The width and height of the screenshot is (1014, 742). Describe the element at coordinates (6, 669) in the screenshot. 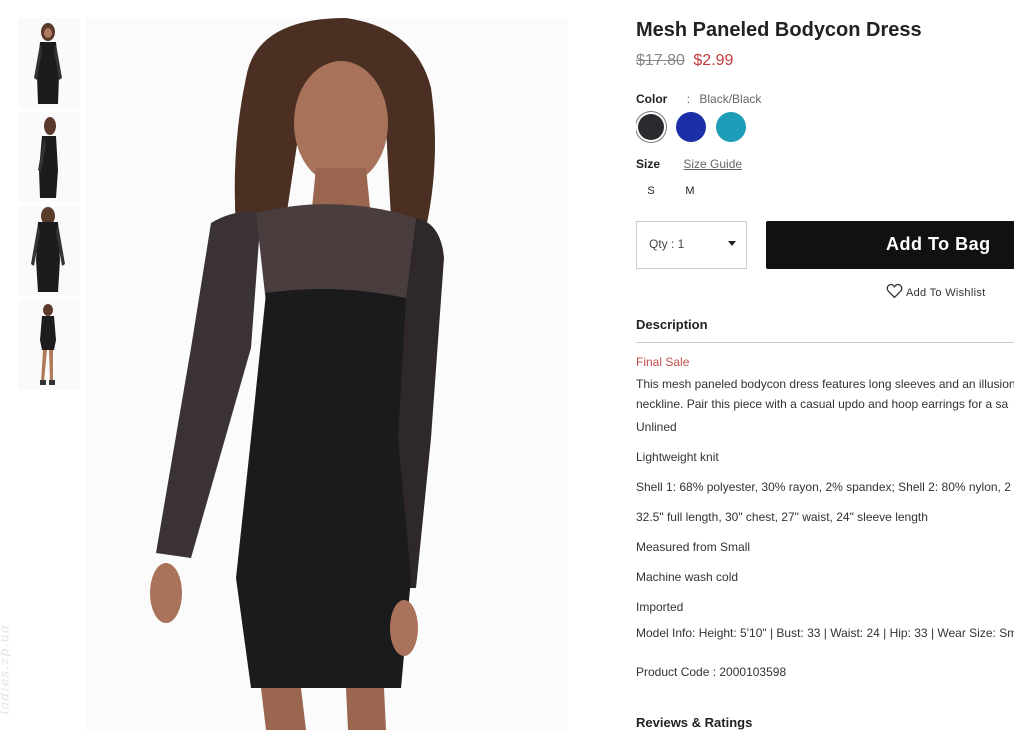

I see `watermark-text: ladies.zp.ua` at that location.